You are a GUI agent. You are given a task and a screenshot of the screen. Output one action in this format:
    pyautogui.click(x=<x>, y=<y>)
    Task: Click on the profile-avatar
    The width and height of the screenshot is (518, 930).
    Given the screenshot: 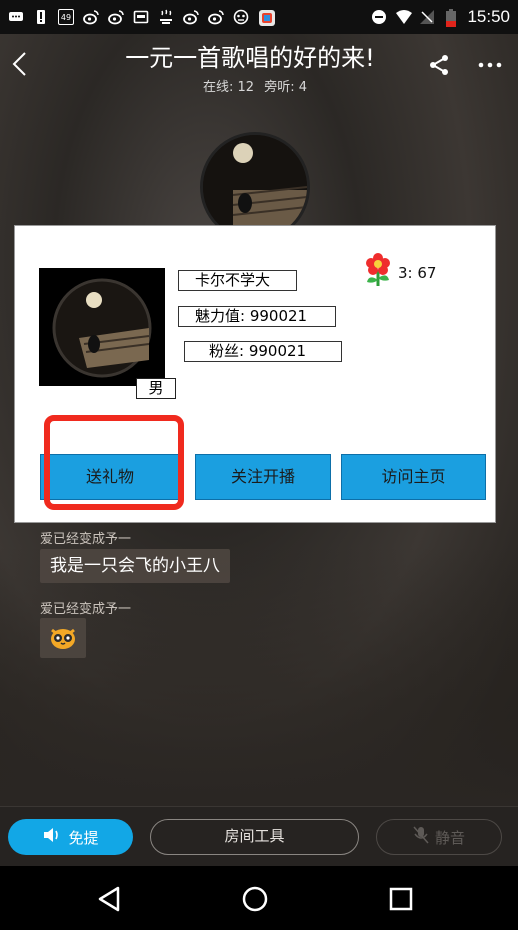 What is the action you would take?
    pyautogui.click(x=102, y=327)
    